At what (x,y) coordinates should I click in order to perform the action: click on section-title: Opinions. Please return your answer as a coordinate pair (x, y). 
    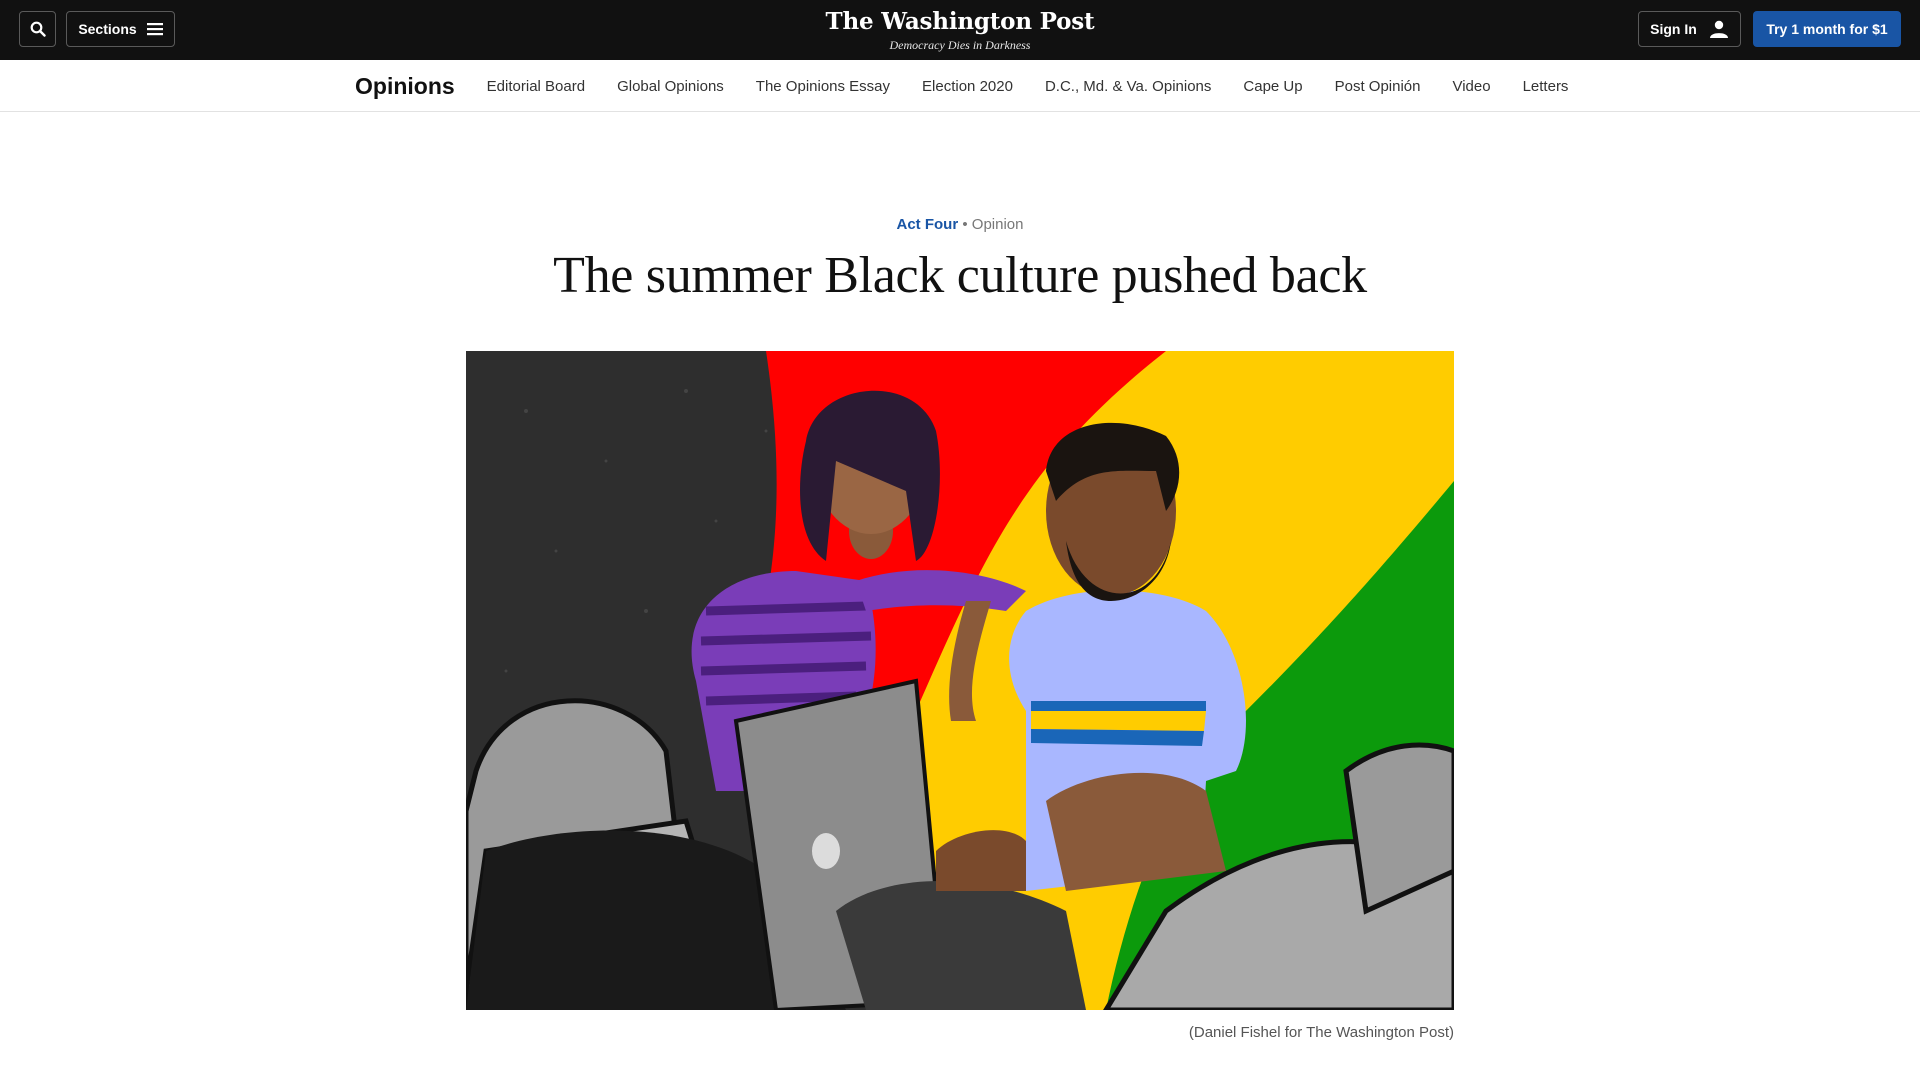
    Looking at the image, I should click on (405, 86).